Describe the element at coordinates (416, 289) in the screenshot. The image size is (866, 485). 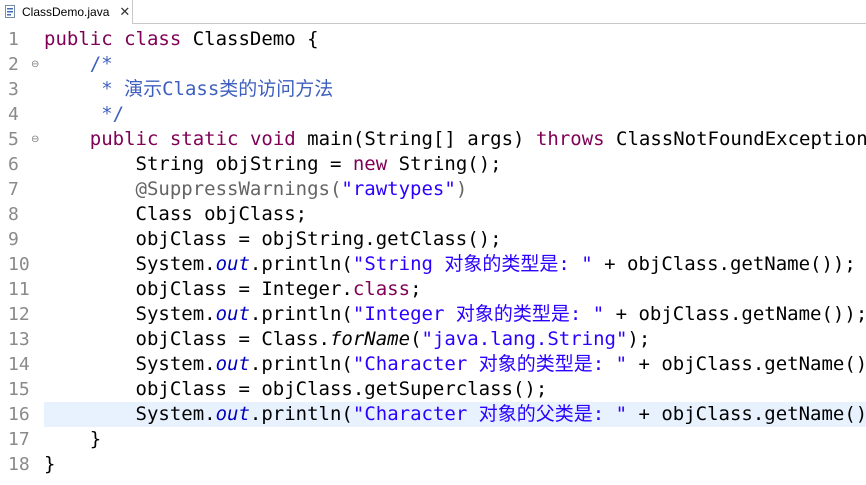
I see `code-token: ;` at that location.